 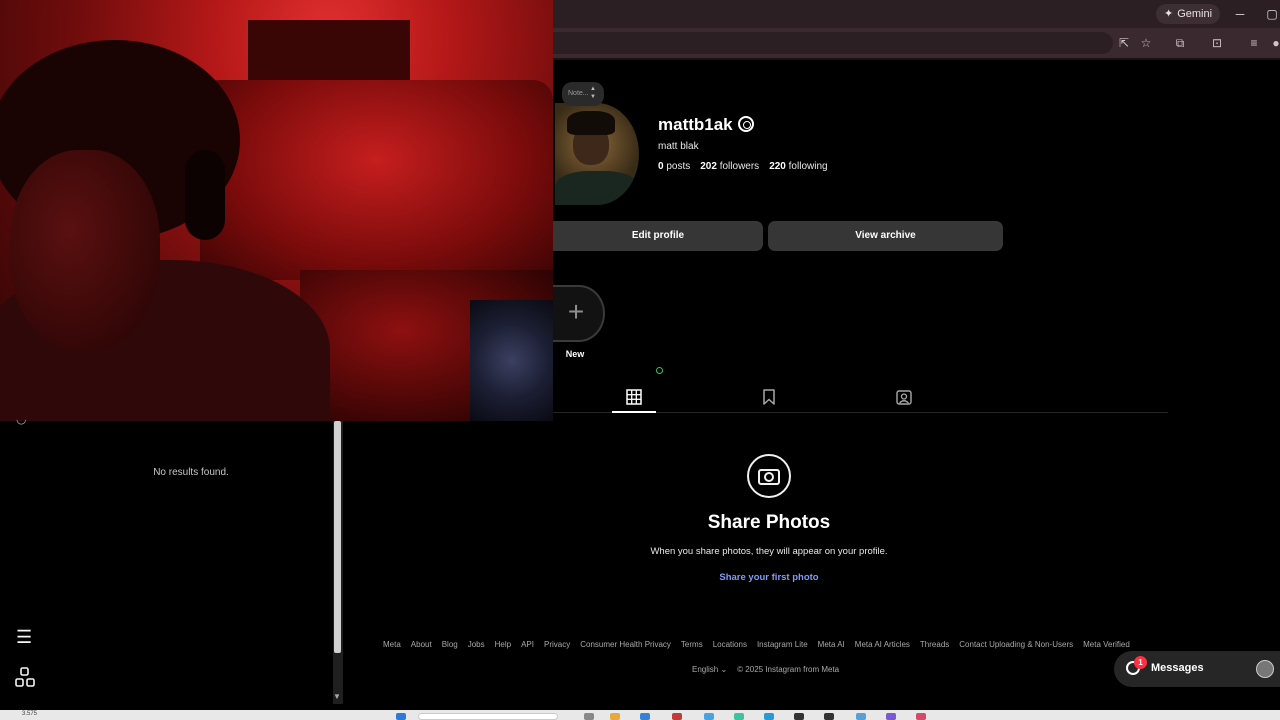 I want to click on copyright-text: © 2025 Instagram from Meta, so click(x=788, y=669).